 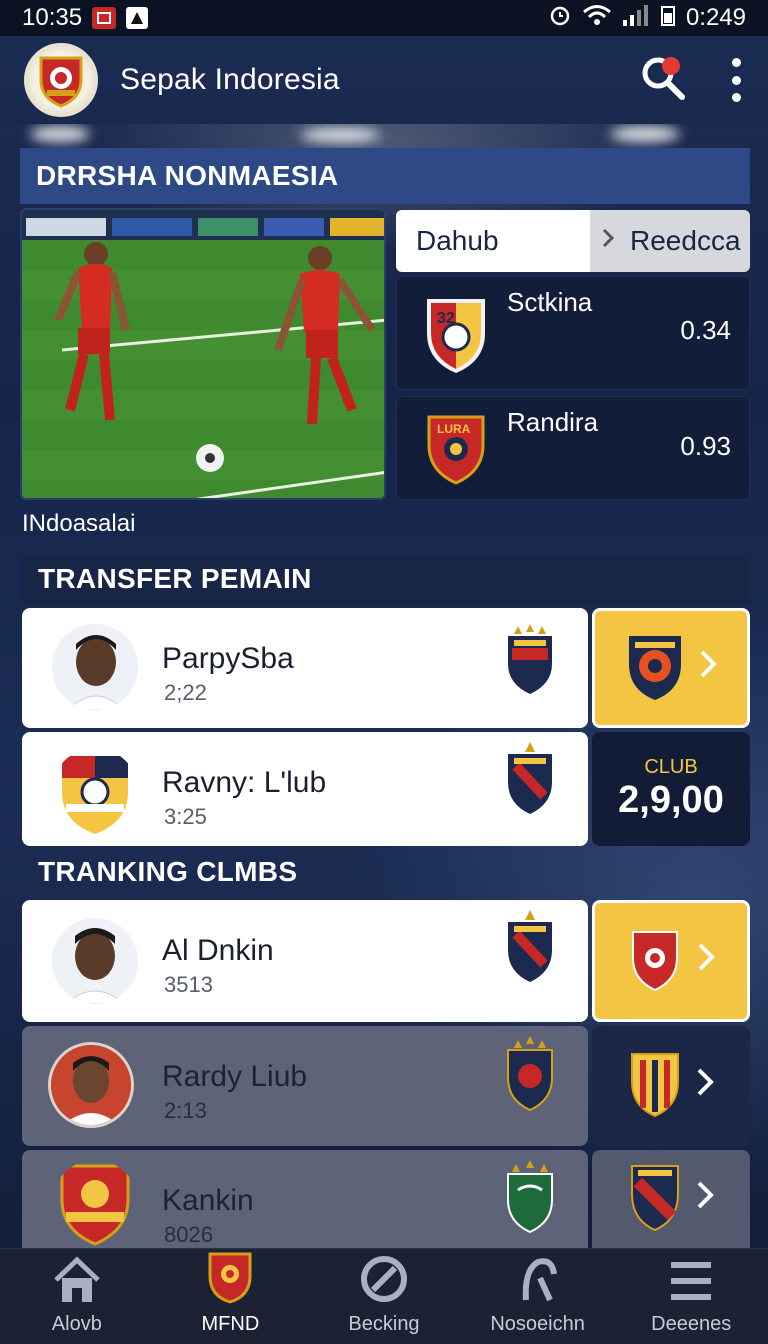 I want to click on nav-item-becking: Becking, so click(x=384, y=1296).